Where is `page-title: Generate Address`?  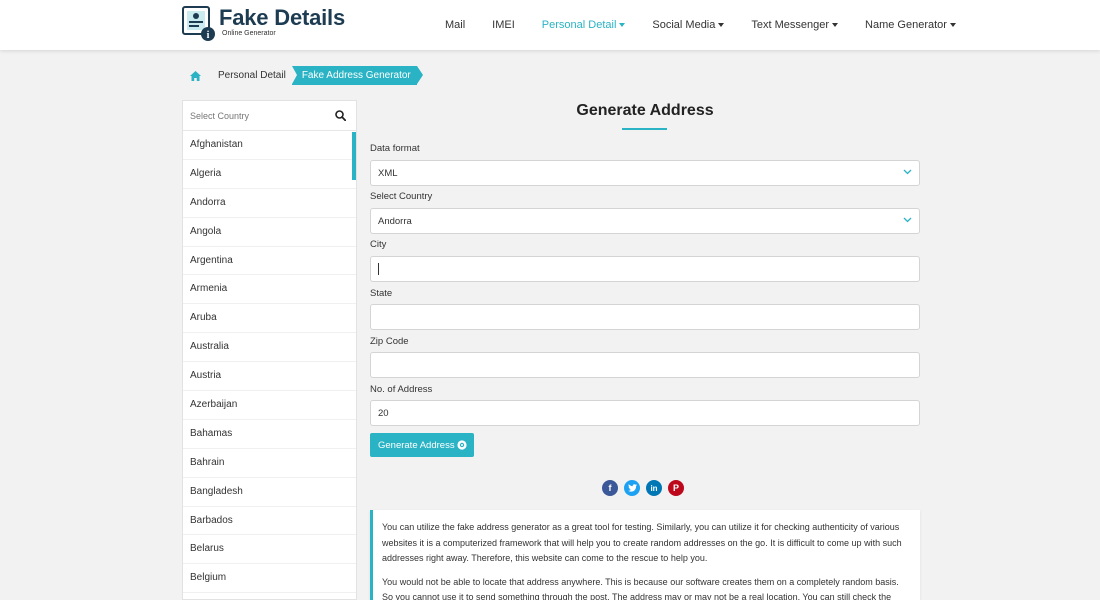 page-title: Generate Address is located at coordinates (645, 110).